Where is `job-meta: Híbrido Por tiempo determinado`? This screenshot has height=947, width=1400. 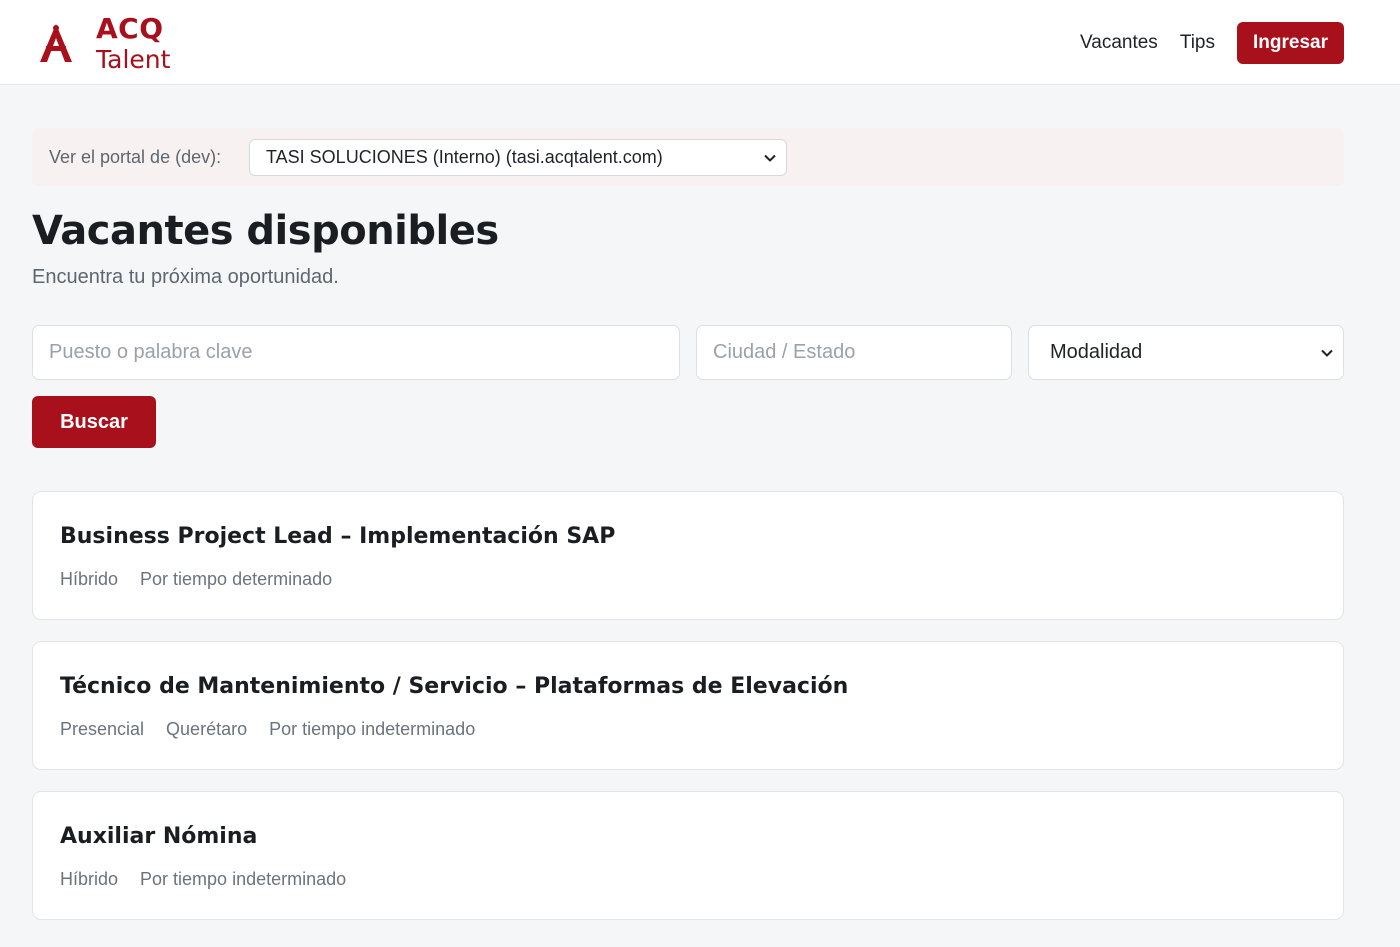
job-meta: Híbrido Por tiempo determinado is located at coordinates (207, 579).